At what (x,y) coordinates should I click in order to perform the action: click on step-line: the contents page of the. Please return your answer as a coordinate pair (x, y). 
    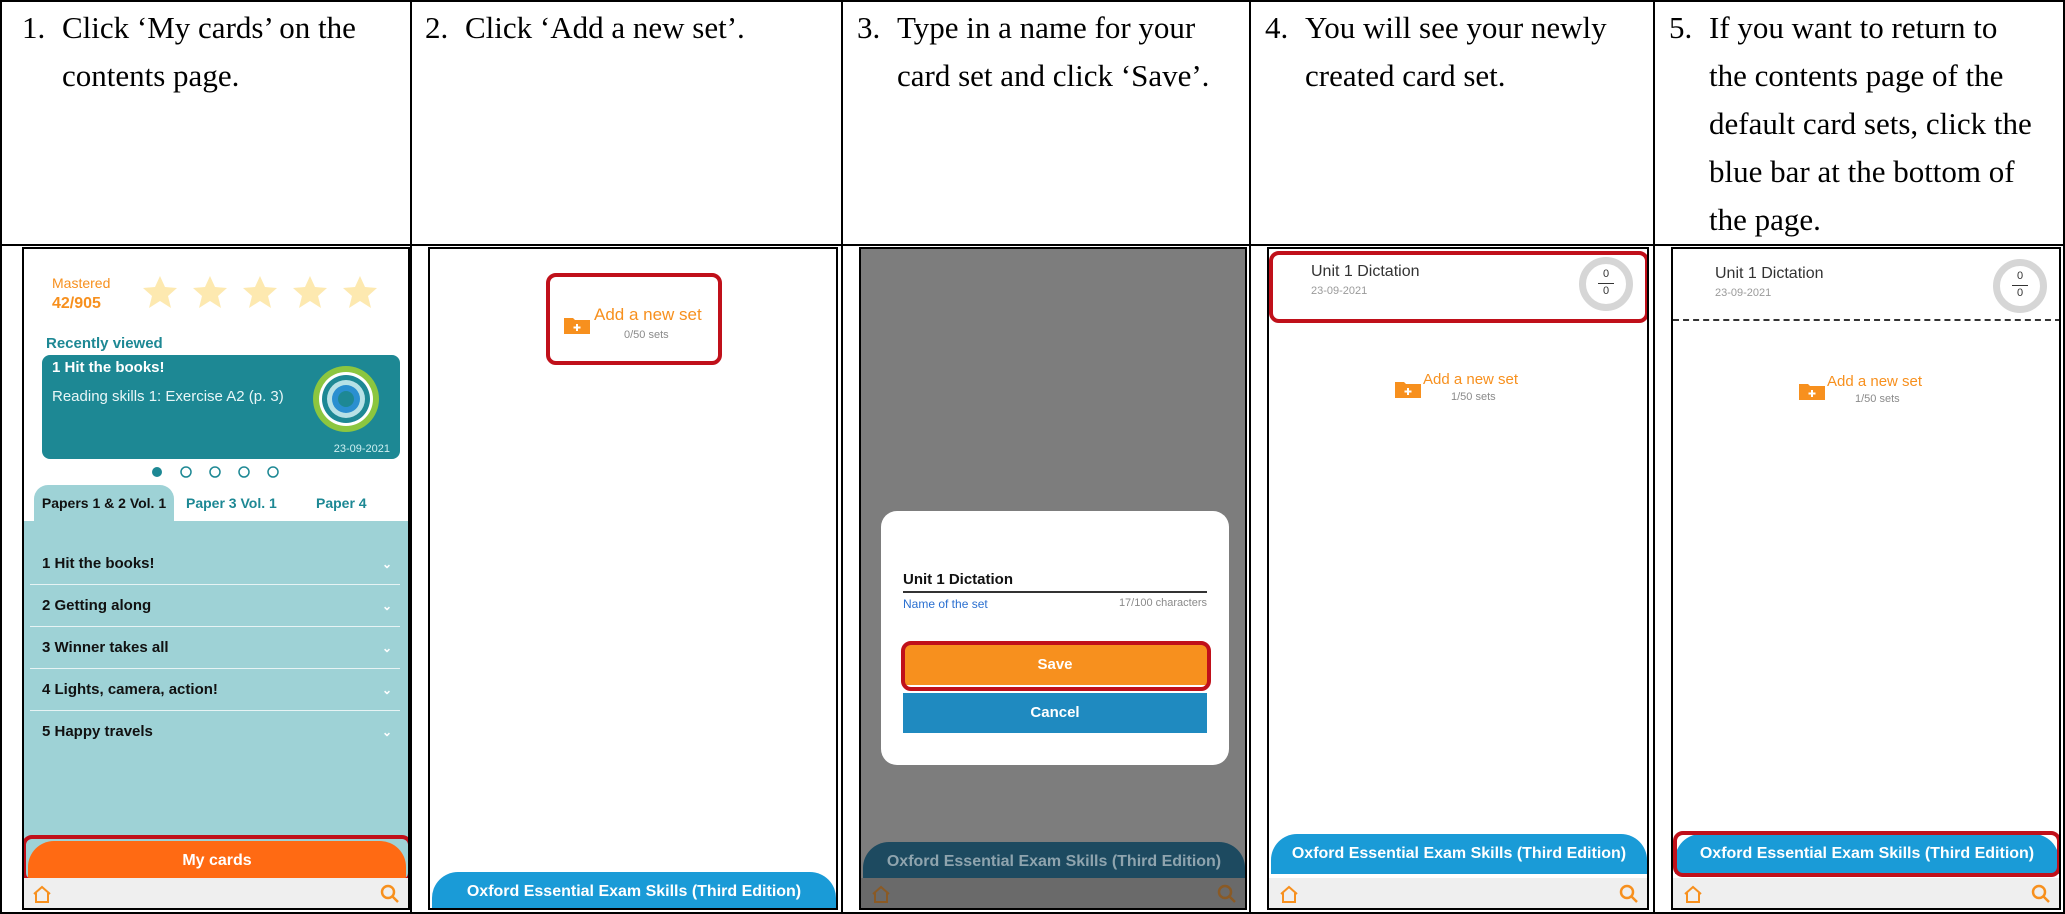
    Looking at the image, I should click on (1856, 75).